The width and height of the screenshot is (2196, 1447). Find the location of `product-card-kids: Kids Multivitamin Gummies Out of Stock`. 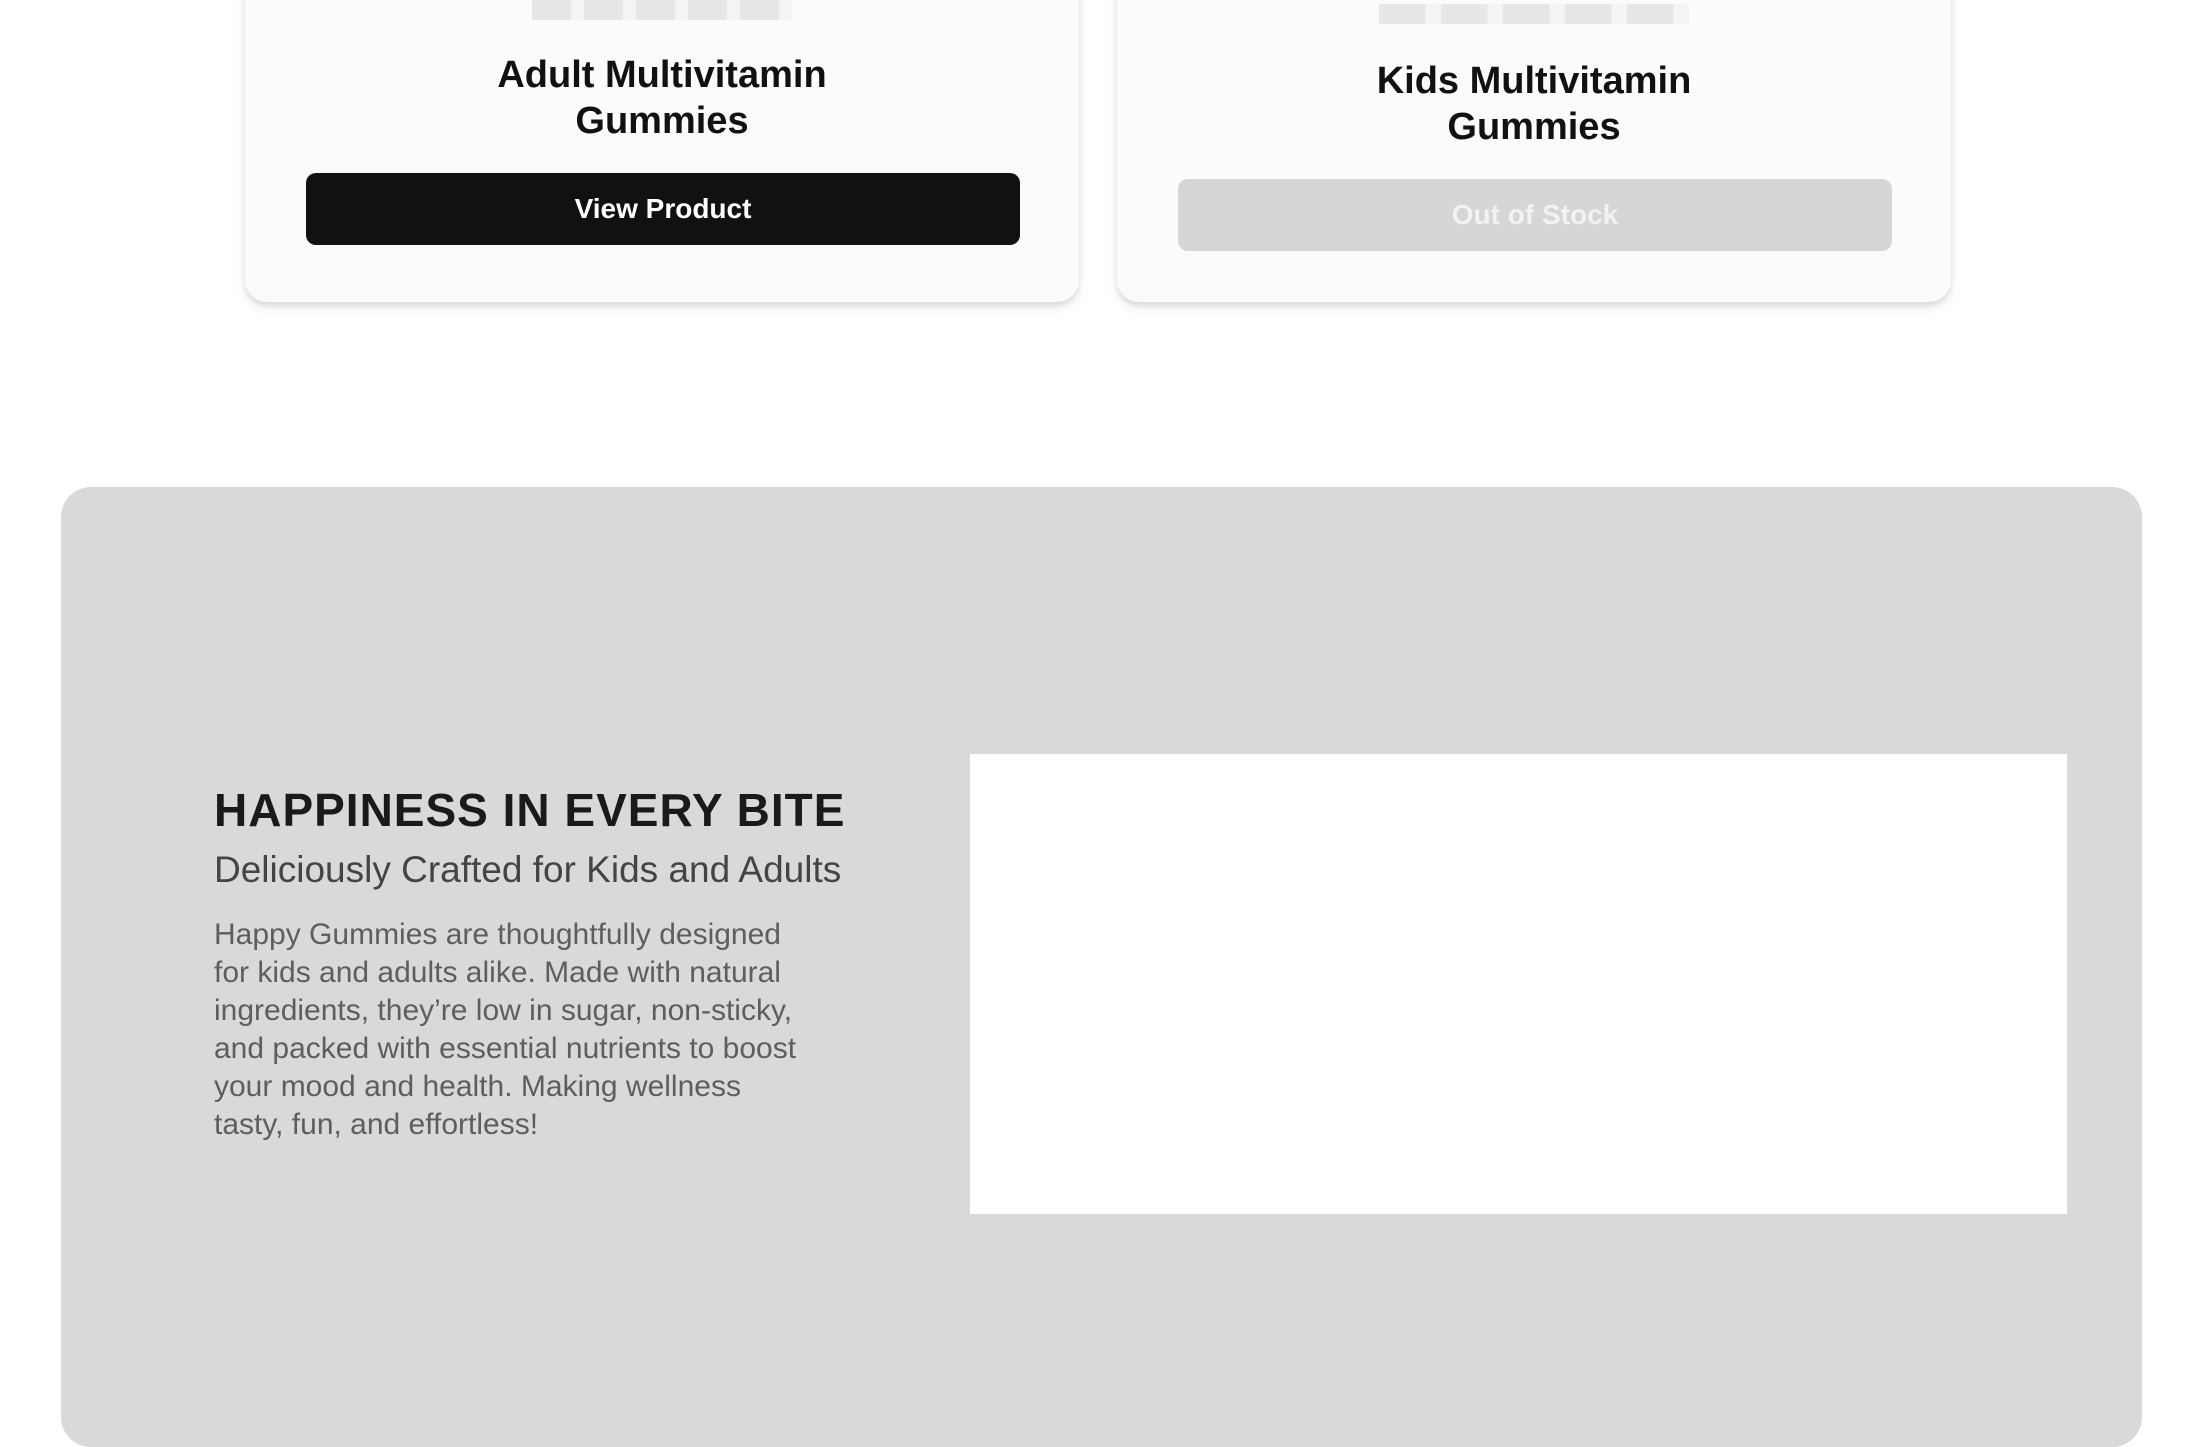

product-card-kids: Kids Multivitamin Gummies Out of Stock is located at coordinates (1534, 151).